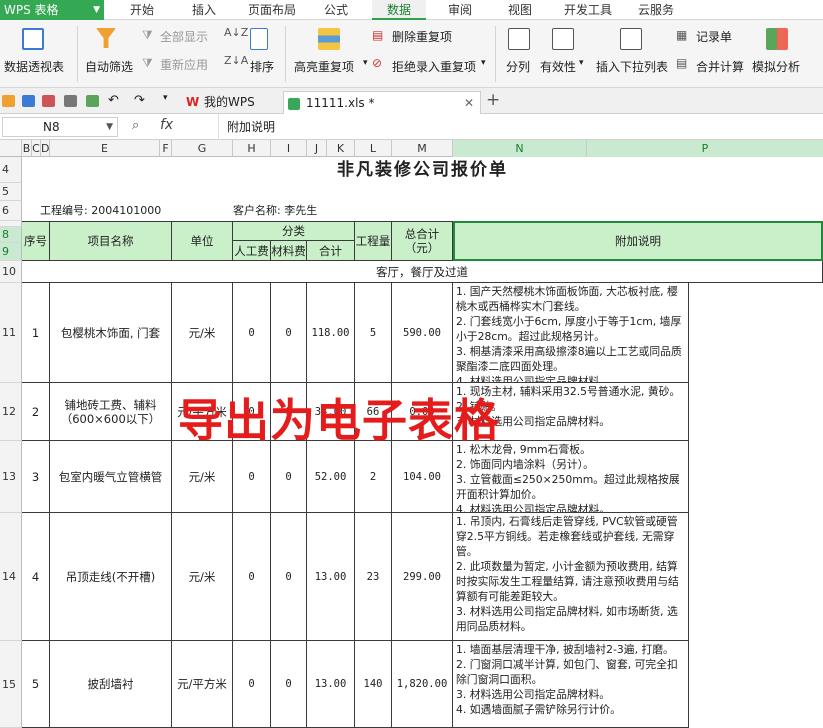 The image size is (823, 728). Describe the element at coordinates (520, 10) in the screenshot. I see `tab-view: 视图` at that location.